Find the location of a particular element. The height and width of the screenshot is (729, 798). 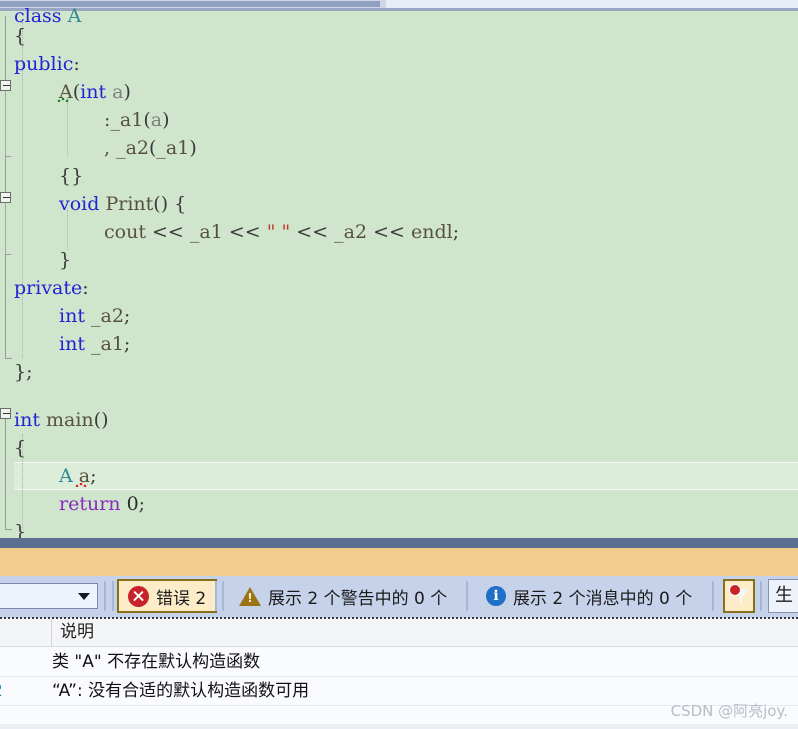

code-line: :_a1(a) is located at coordinates (137, 120).